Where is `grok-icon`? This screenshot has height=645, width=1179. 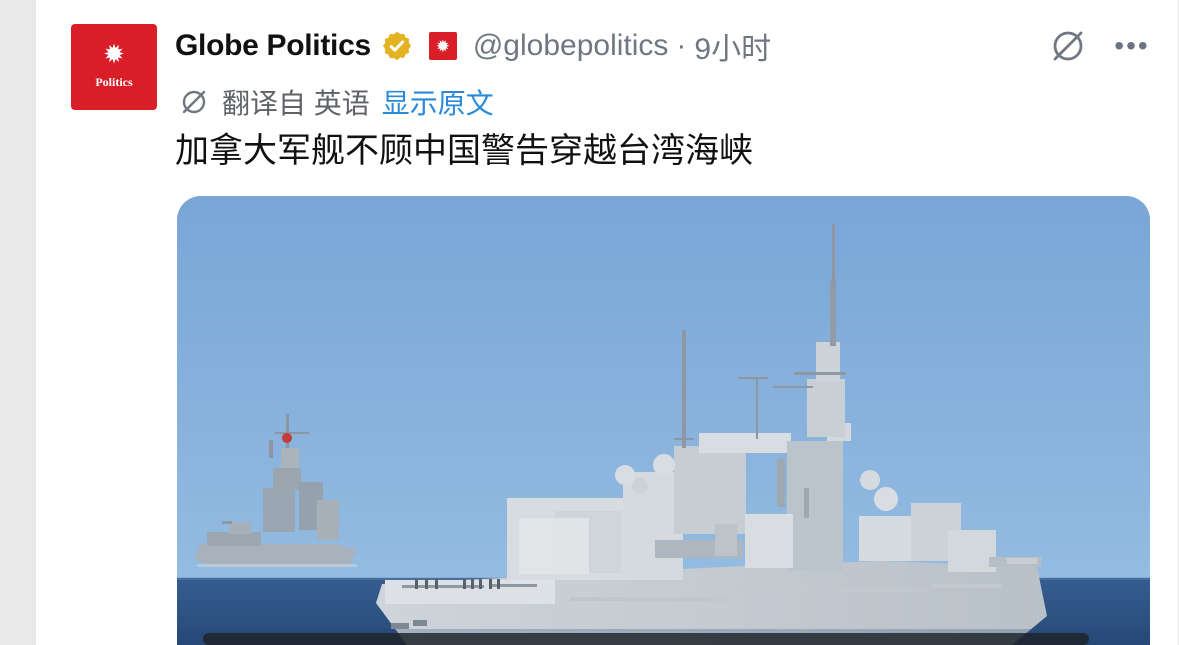
grok-icon is located at coordinates (1068, 46).